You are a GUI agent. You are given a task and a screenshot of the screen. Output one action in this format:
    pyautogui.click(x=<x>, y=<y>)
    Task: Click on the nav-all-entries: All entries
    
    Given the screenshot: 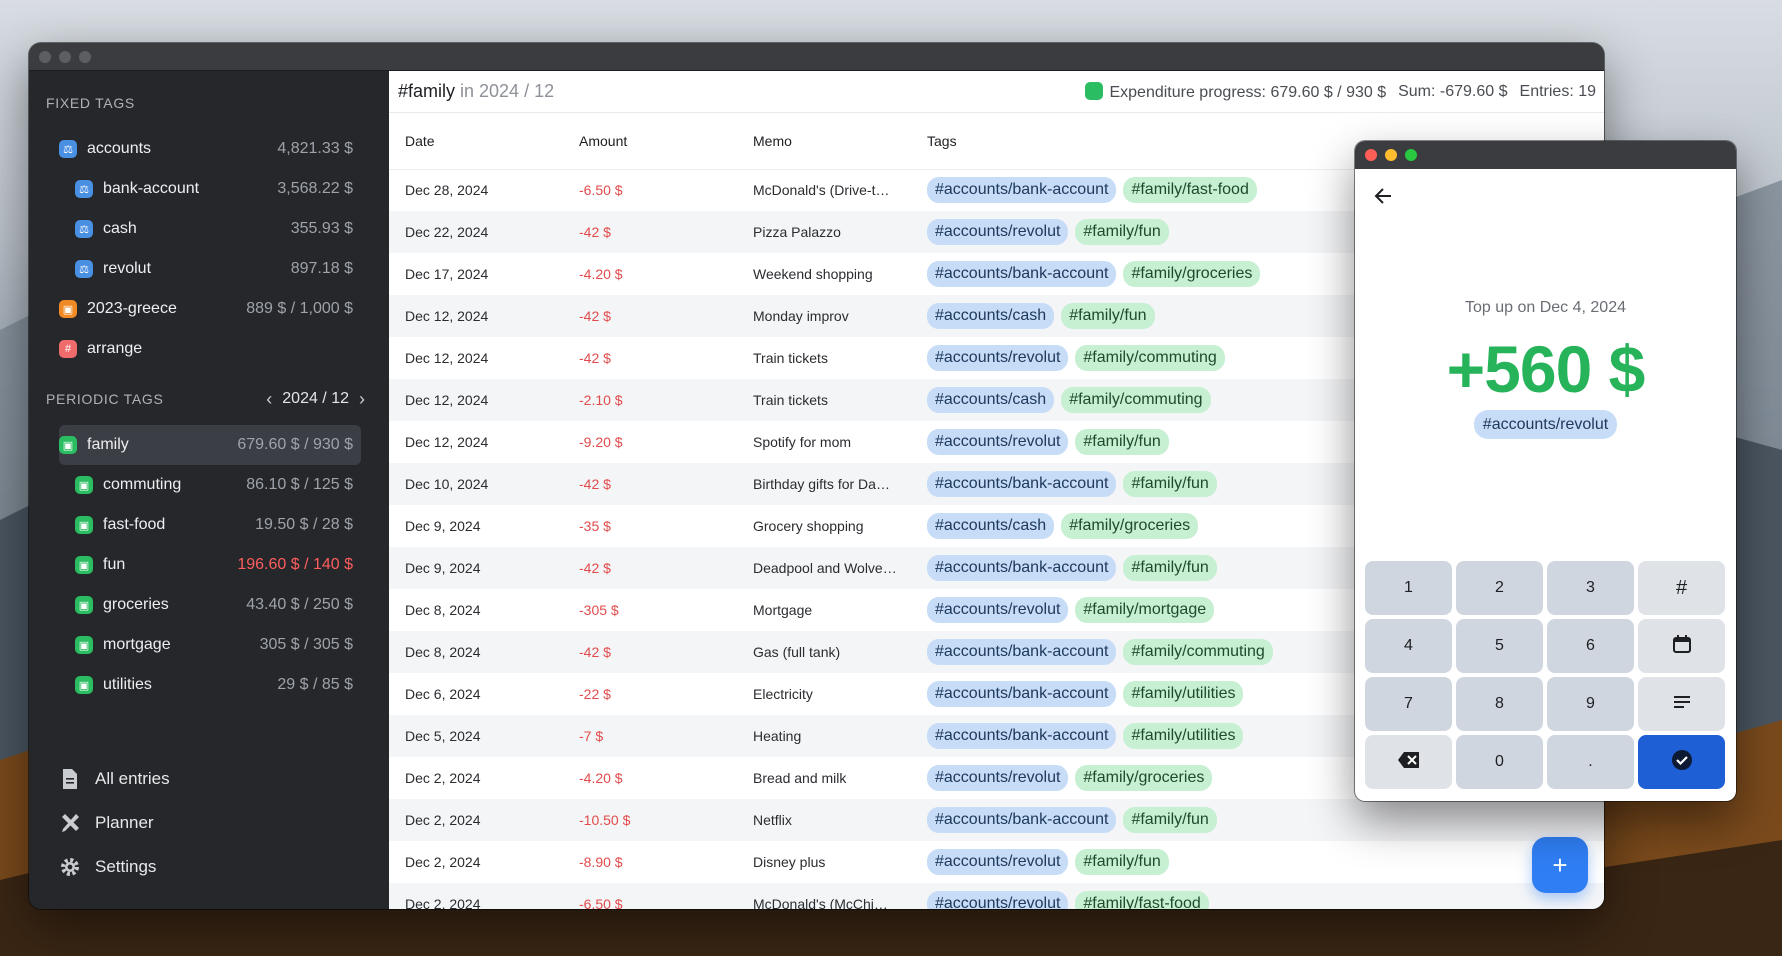 What is the action you would take?
    pyautogui.click(x=114, y=779)
    